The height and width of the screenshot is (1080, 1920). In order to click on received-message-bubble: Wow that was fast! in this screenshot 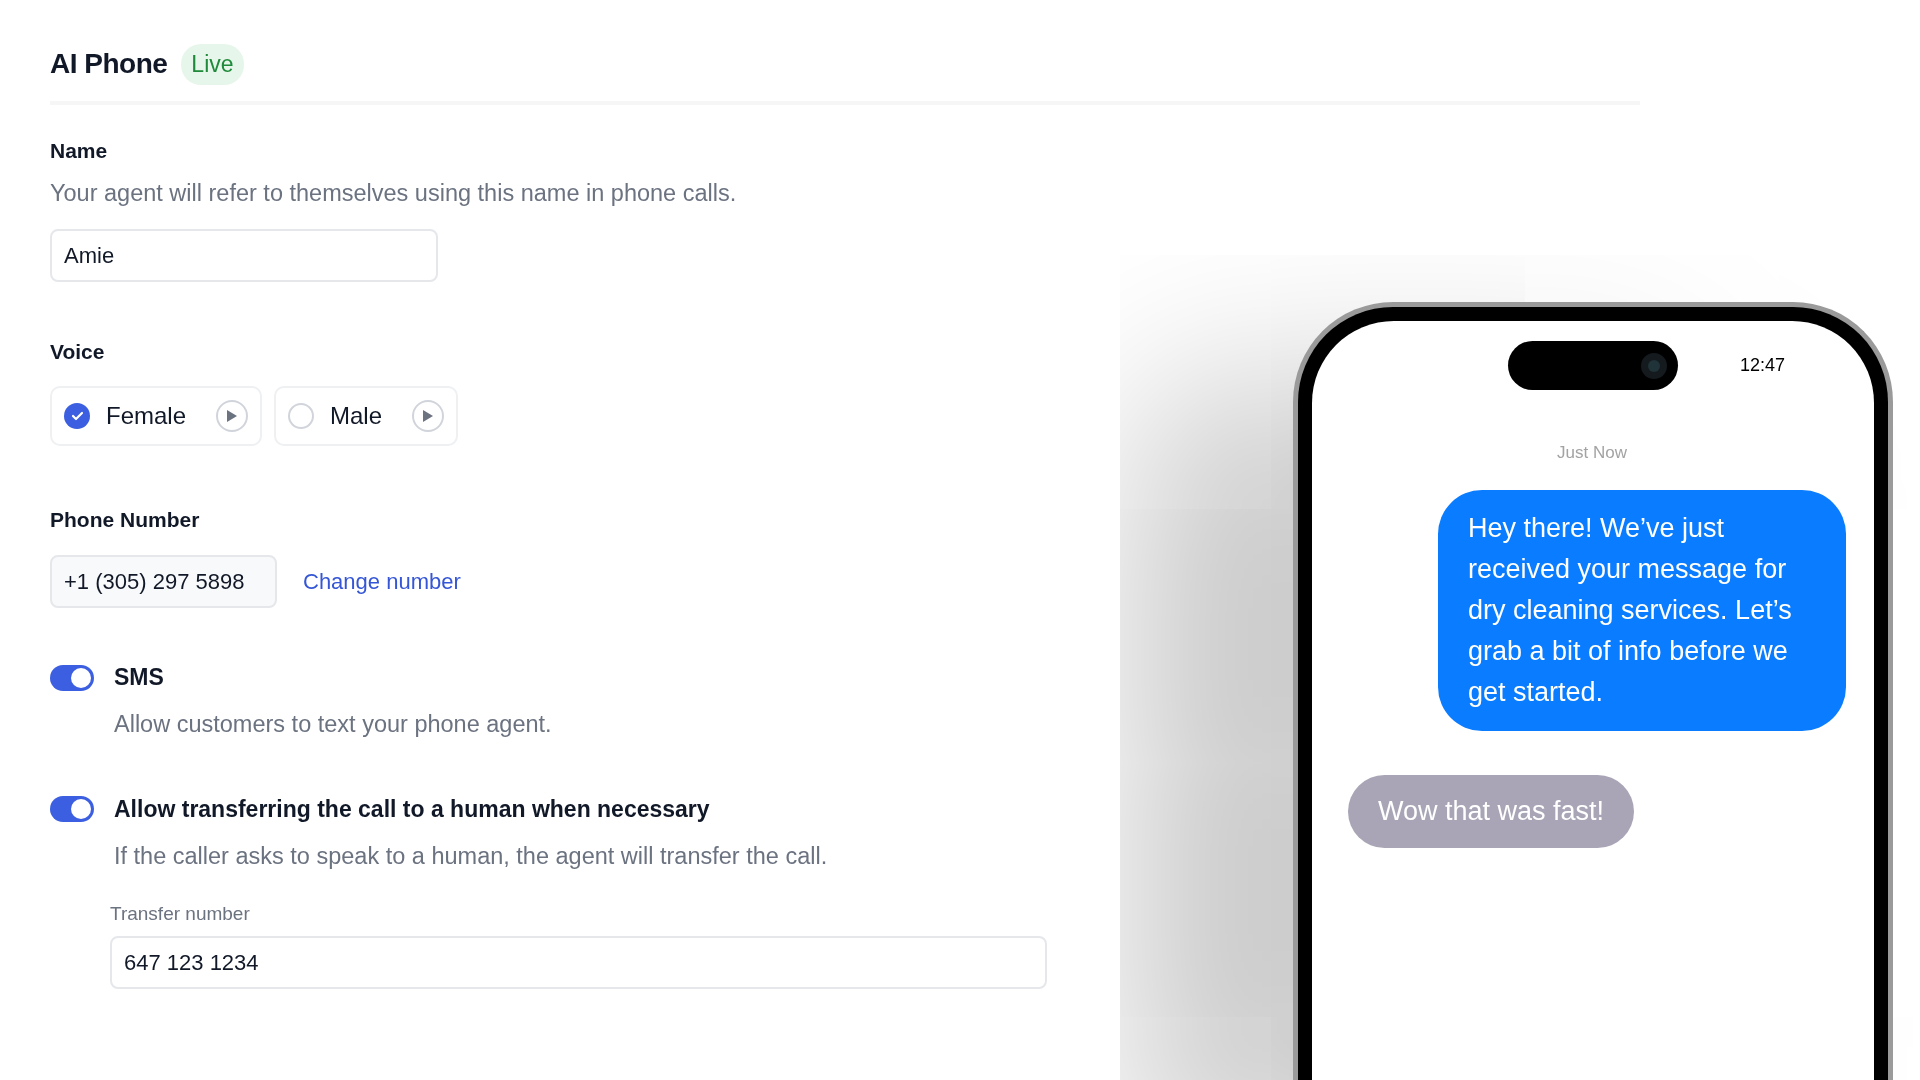, I will do `click(1491, 811)`.